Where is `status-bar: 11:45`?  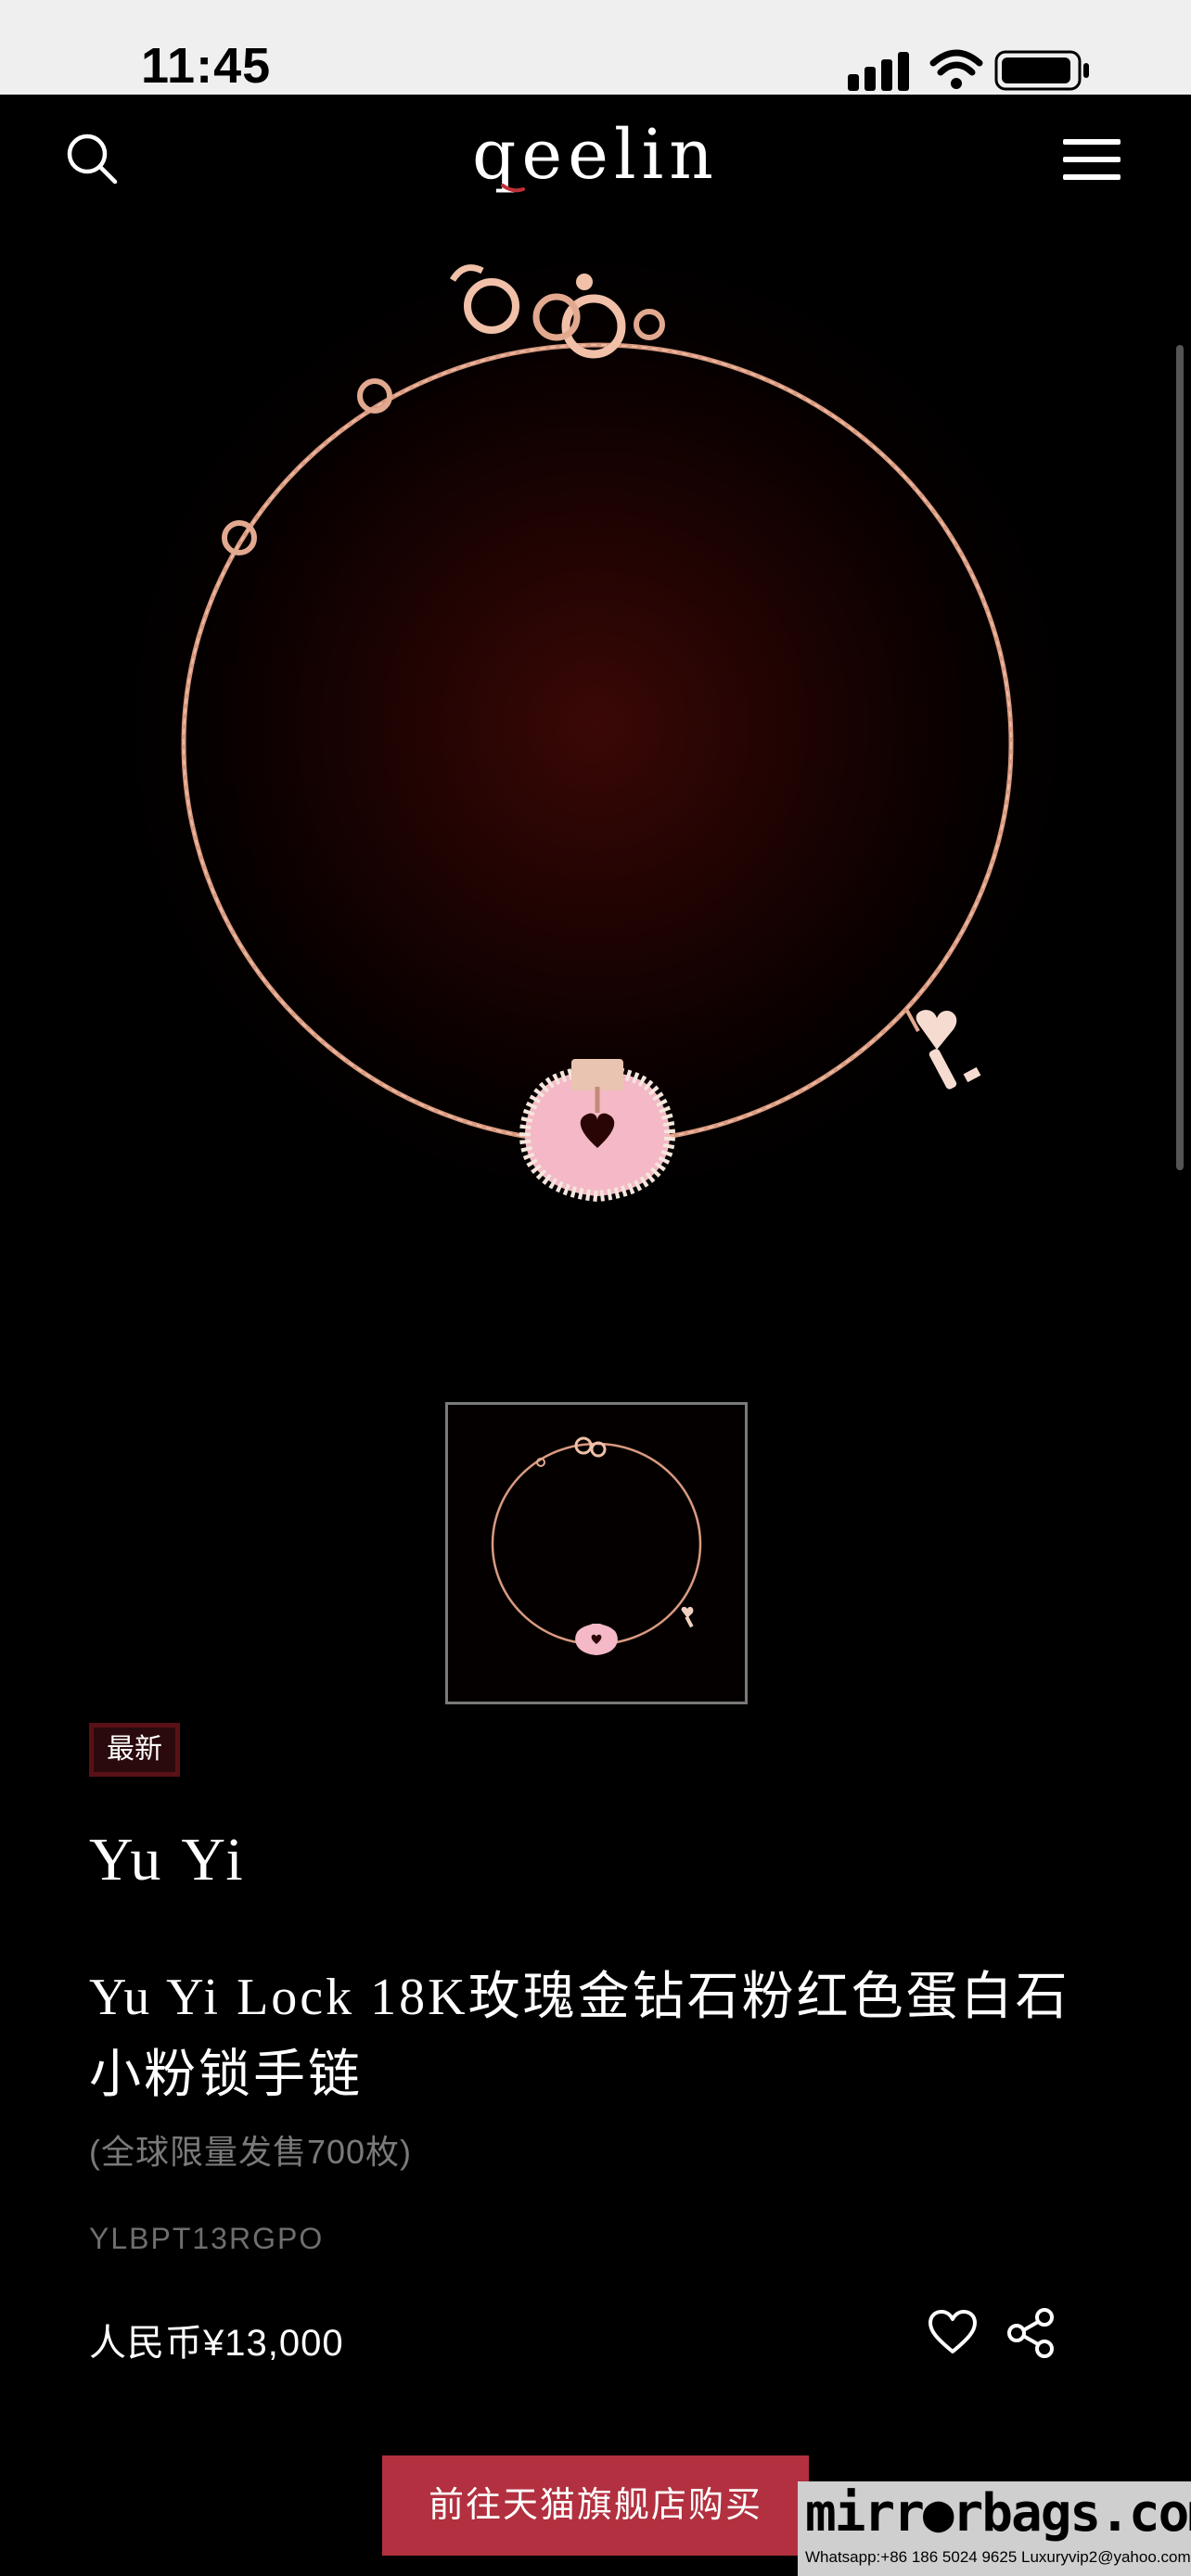
status-bar: 11:45 is located at coordinates (595, 47).